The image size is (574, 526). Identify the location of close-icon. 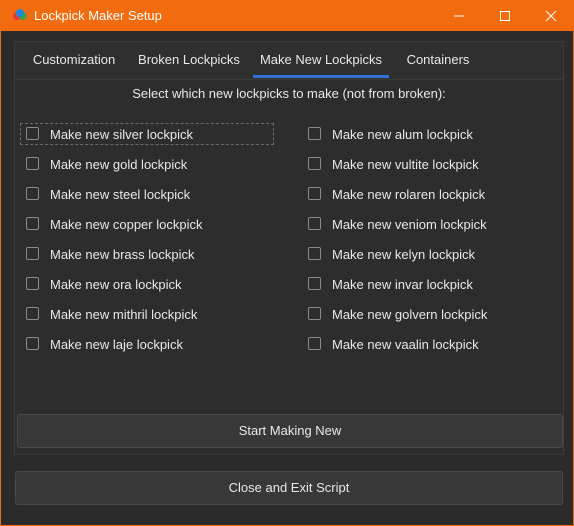
(551, 16).